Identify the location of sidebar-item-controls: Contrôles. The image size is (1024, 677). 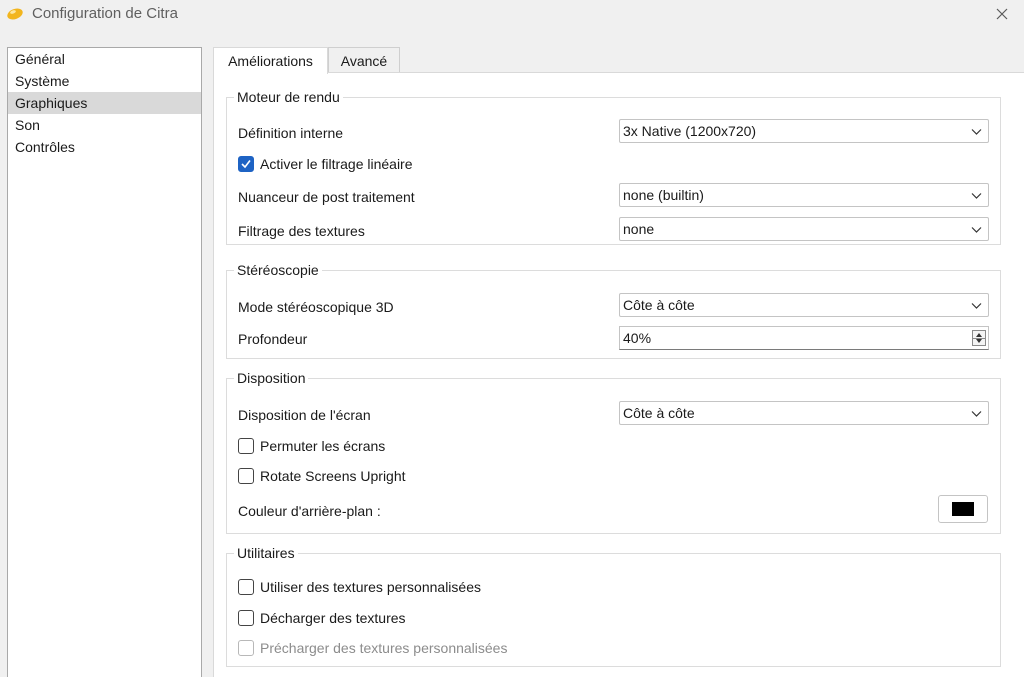
(104, 147).